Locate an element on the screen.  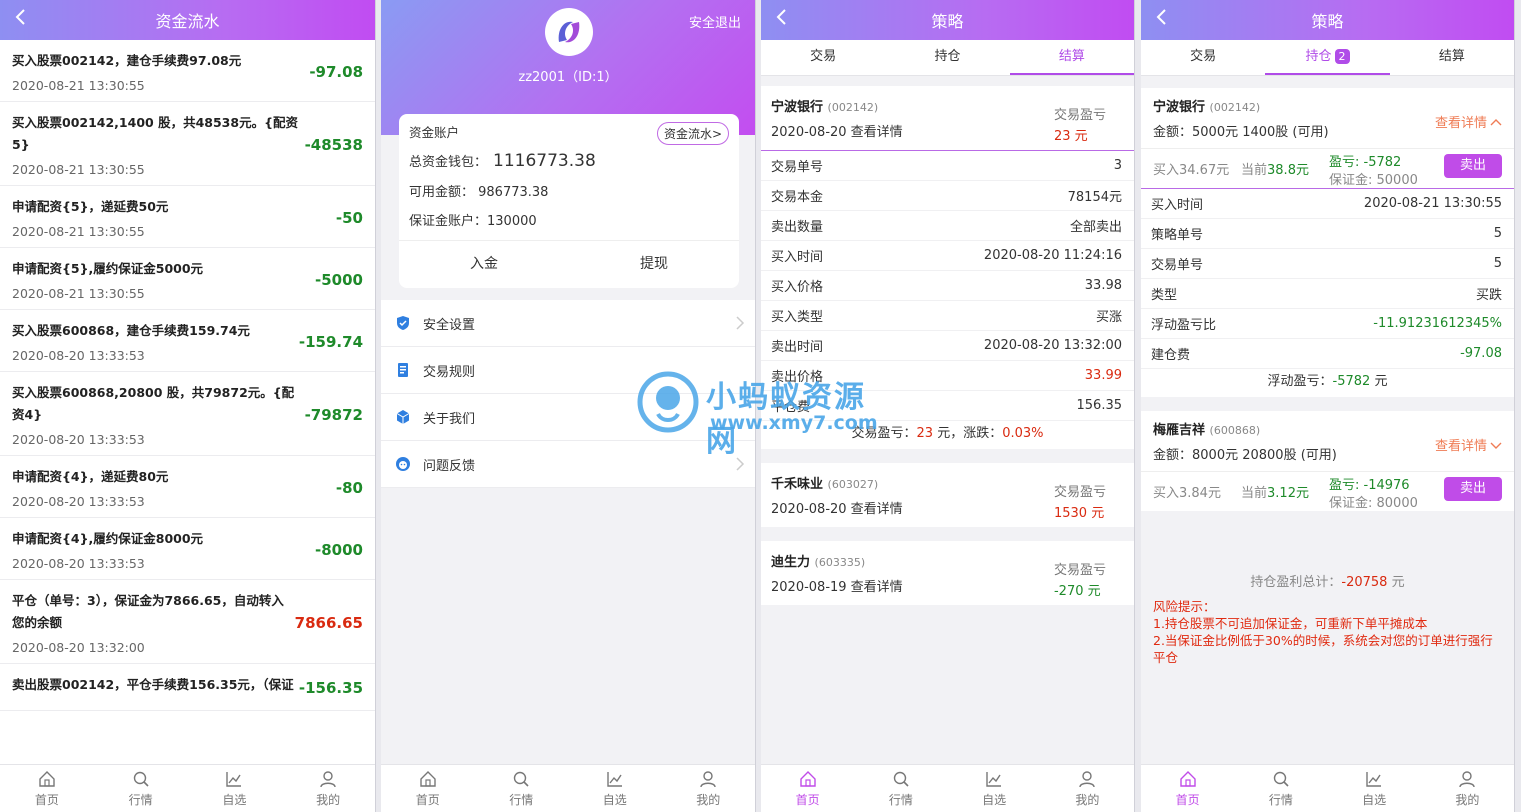
current-value: 3.12元 is located at coordinates (1288, 493).